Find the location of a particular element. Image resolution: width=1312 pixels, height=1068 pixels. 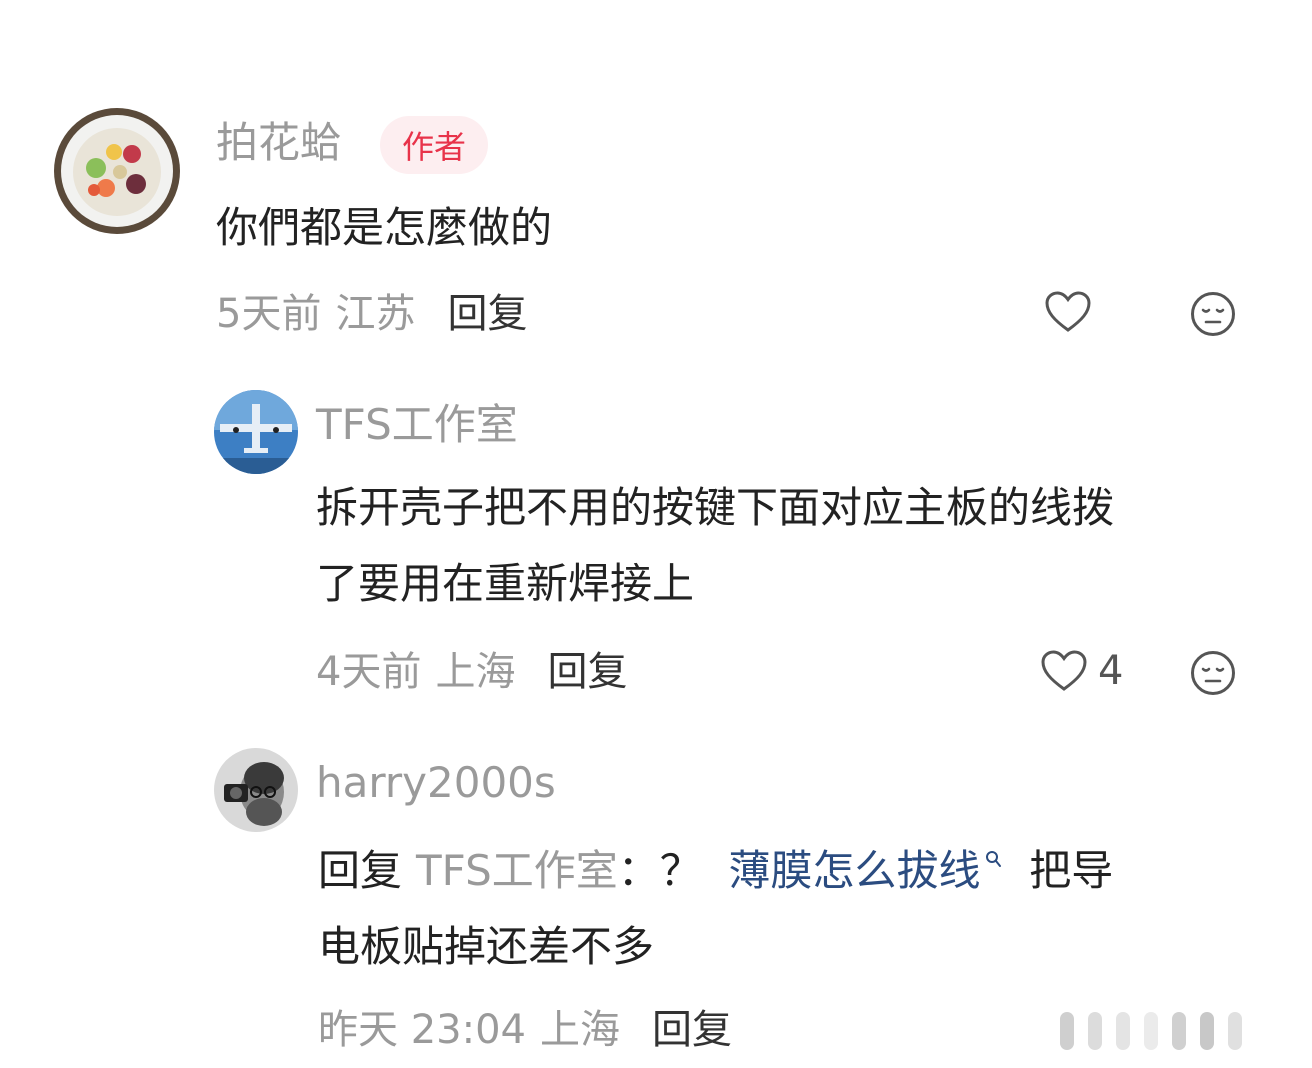

keyword-search-link: 薄膜怎么拔线 is located at coordinates (854, 870).